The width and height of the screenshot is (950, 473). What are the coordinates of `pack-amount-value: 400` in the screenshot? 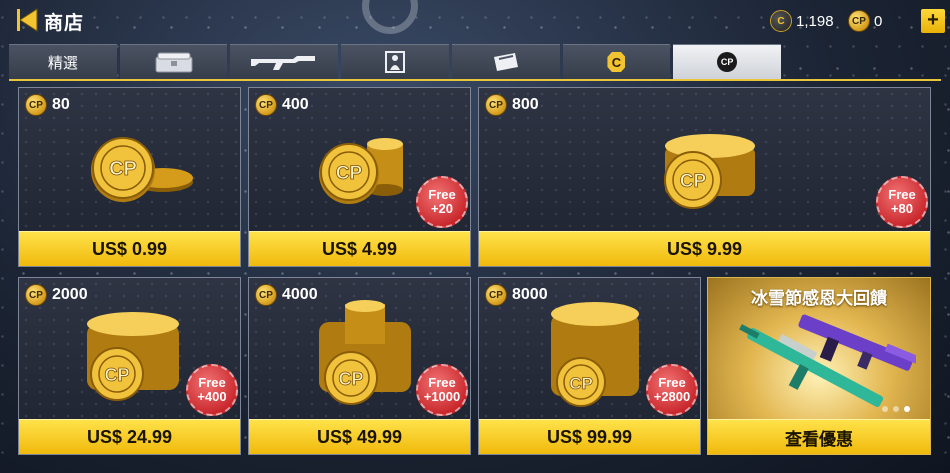 It's located at (295, 104).